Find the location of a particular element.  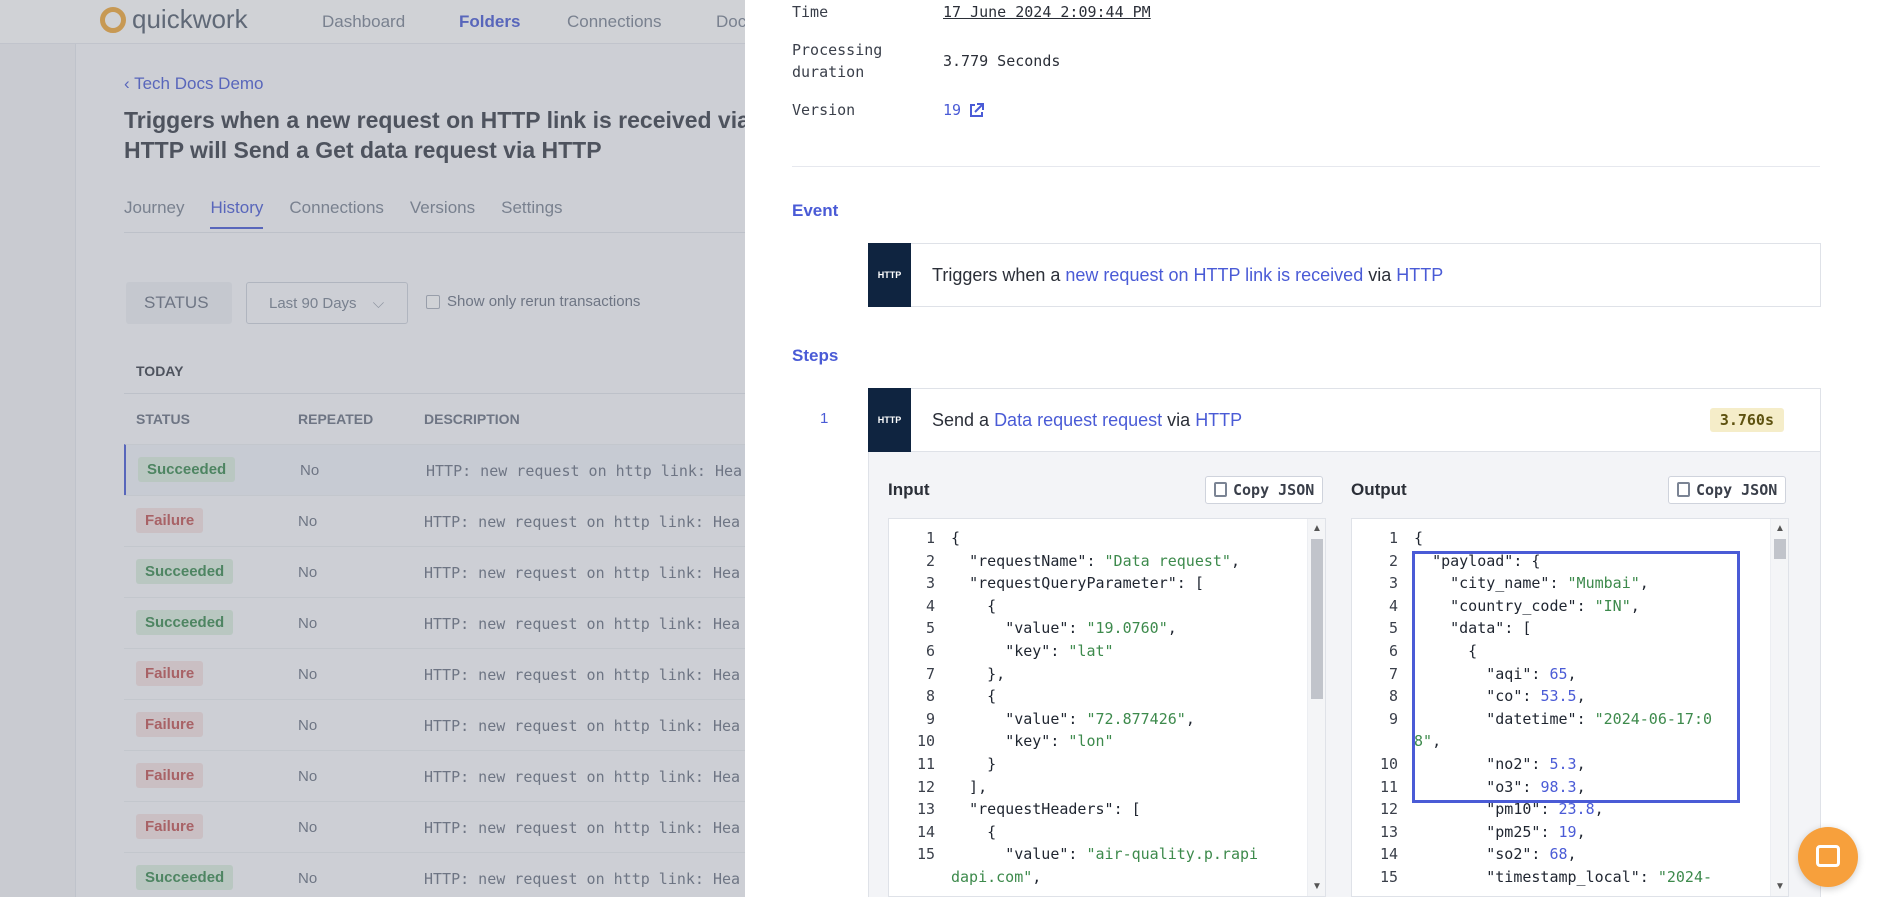

http-app-icon: HTTP is located at coordinates (889, 420).